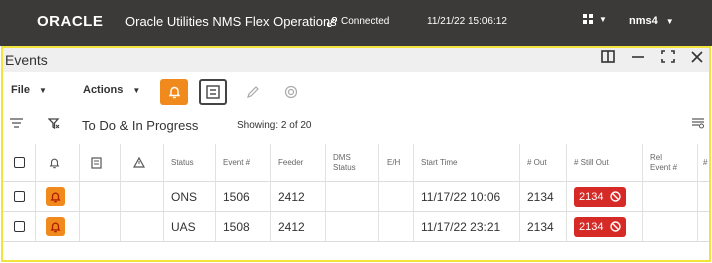  What do you see at coordinates (697, 56) in the screenshot?
I see `close-icon` at bounding box center [697, 56].